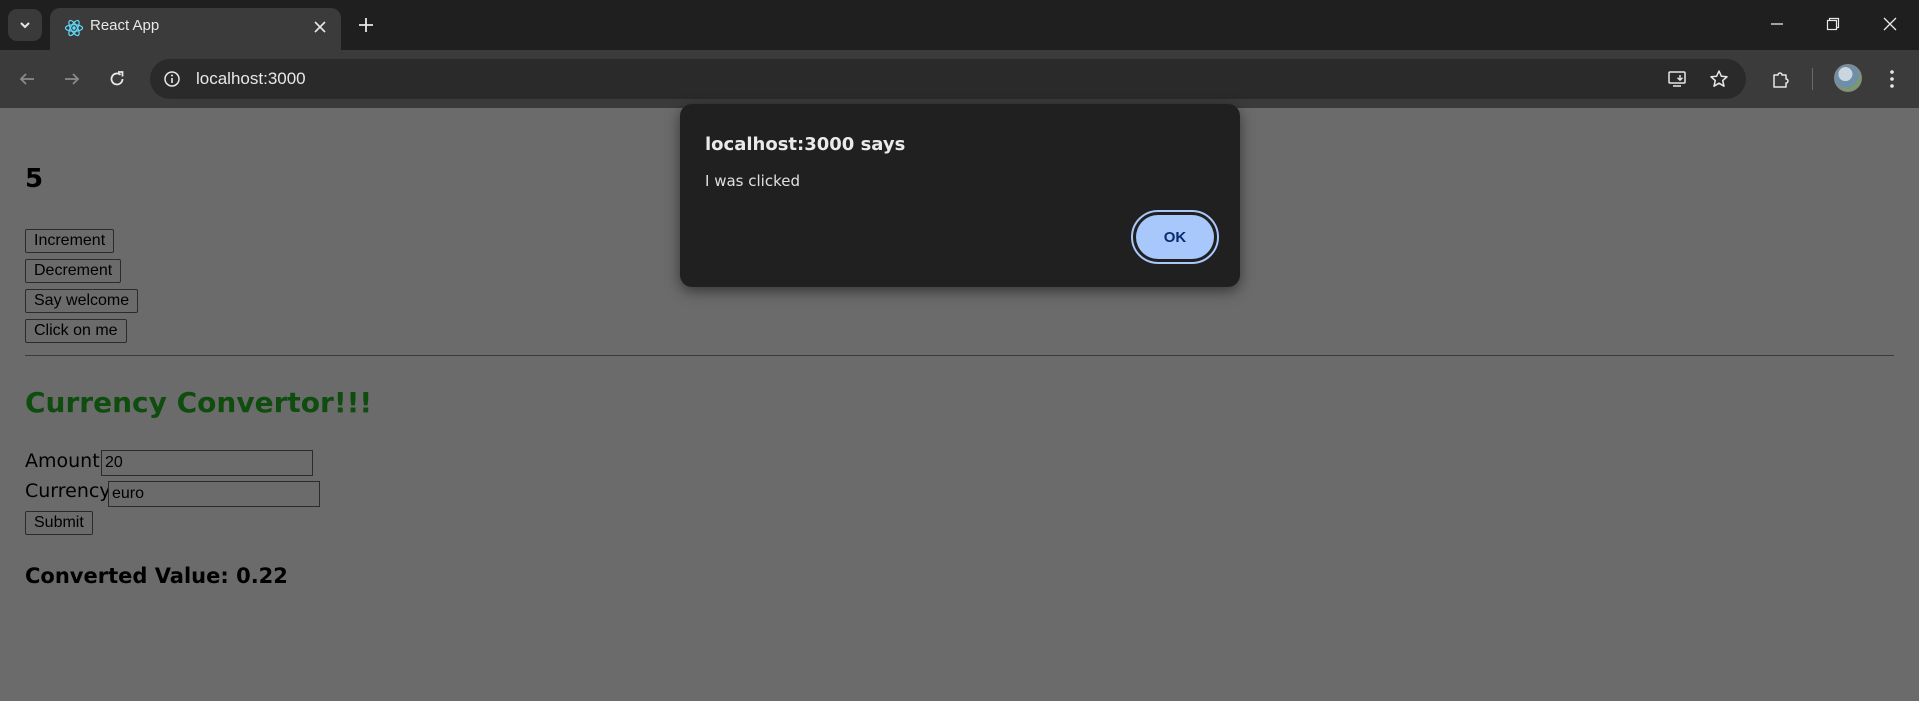 Image resolution: width=1919 pixels, height=701 pixels. I want to click on decrement-button: Decrement, so click(73, 271).